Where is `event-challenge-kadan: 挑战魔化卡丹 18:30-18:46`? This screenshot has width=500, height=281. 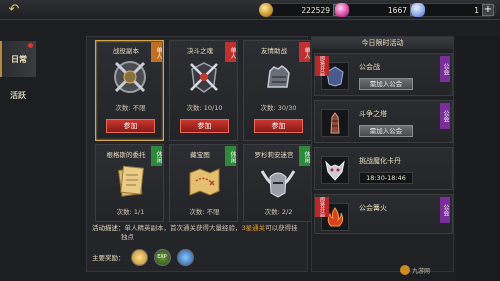 event-challenge-kadan: 挑战魔化卡丹 18:30-18:46 is located at coordinates (383, 168).